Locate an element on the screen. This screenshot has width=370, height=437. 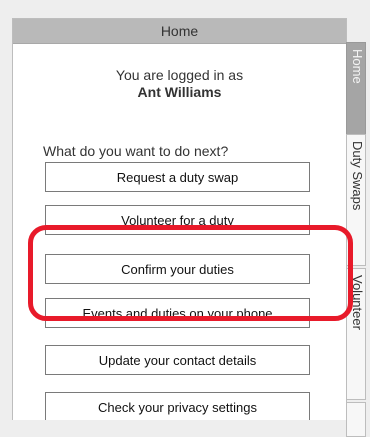
tab-duty-swaps: Duty Swaps is located at coordinates (356, 200).